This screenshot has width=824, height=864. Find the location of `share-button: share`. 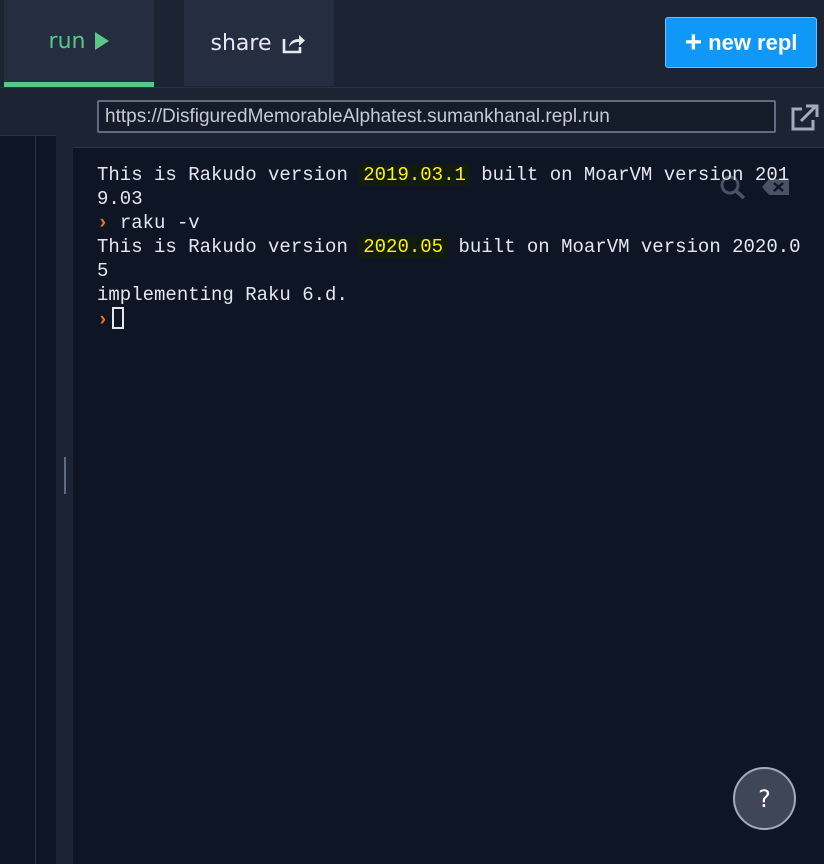

share-button: share is located at coordinates (259, 43).